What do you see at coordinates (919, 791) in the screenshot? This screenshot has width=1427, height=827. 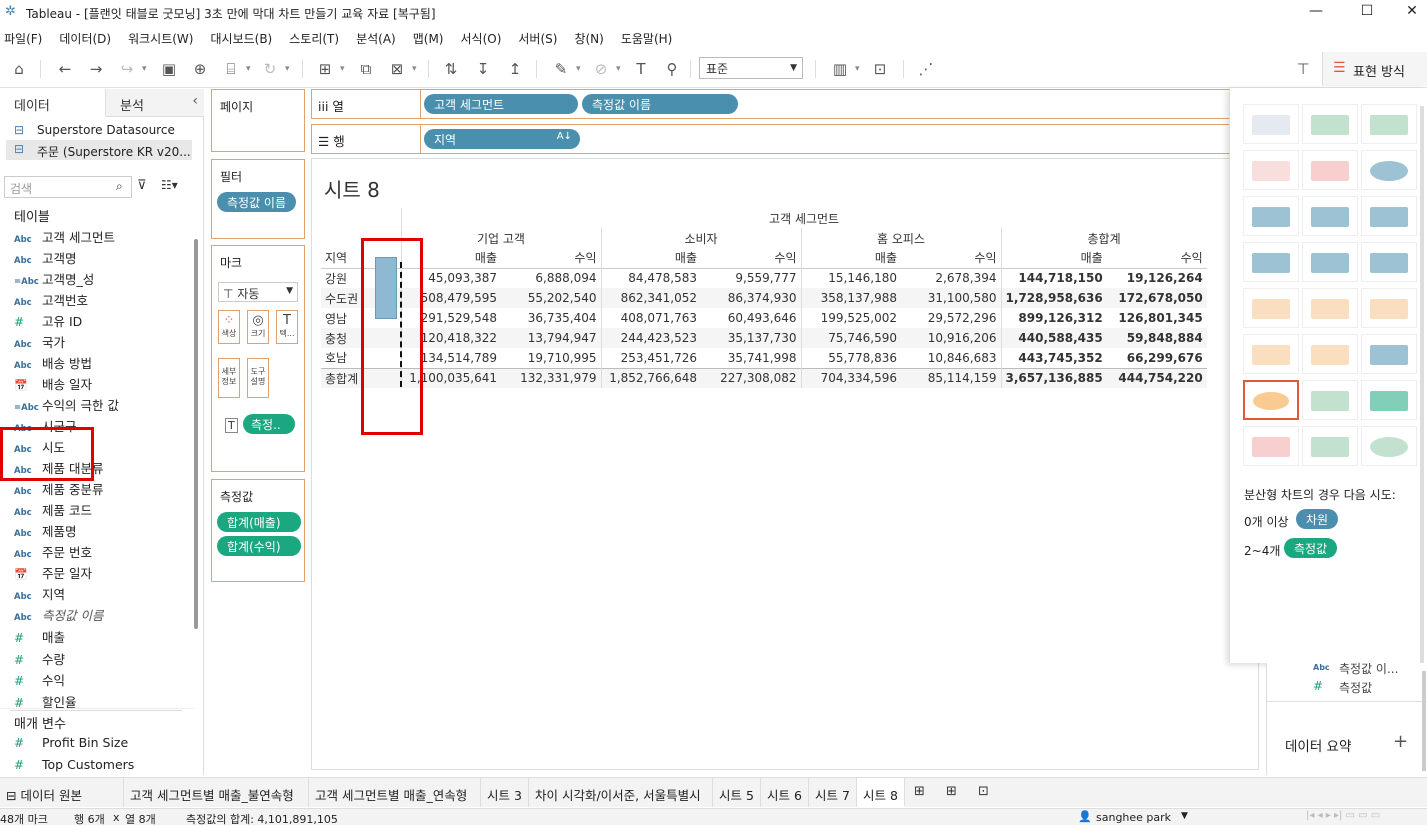 I see `new-worksheet-icon: ⊞` at bounding box center [919, 791].